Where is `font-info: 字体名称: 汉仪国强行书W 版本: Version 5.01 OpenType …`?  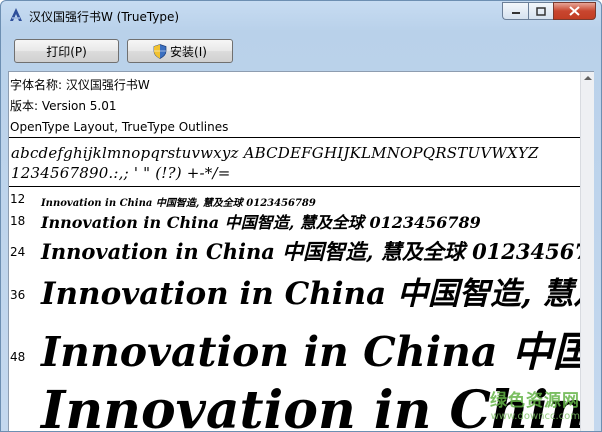 font-info: 字体名称: 汉仪国强行书W 版本: Version 5.01 OpenType … is located at coordinates (119, 106).